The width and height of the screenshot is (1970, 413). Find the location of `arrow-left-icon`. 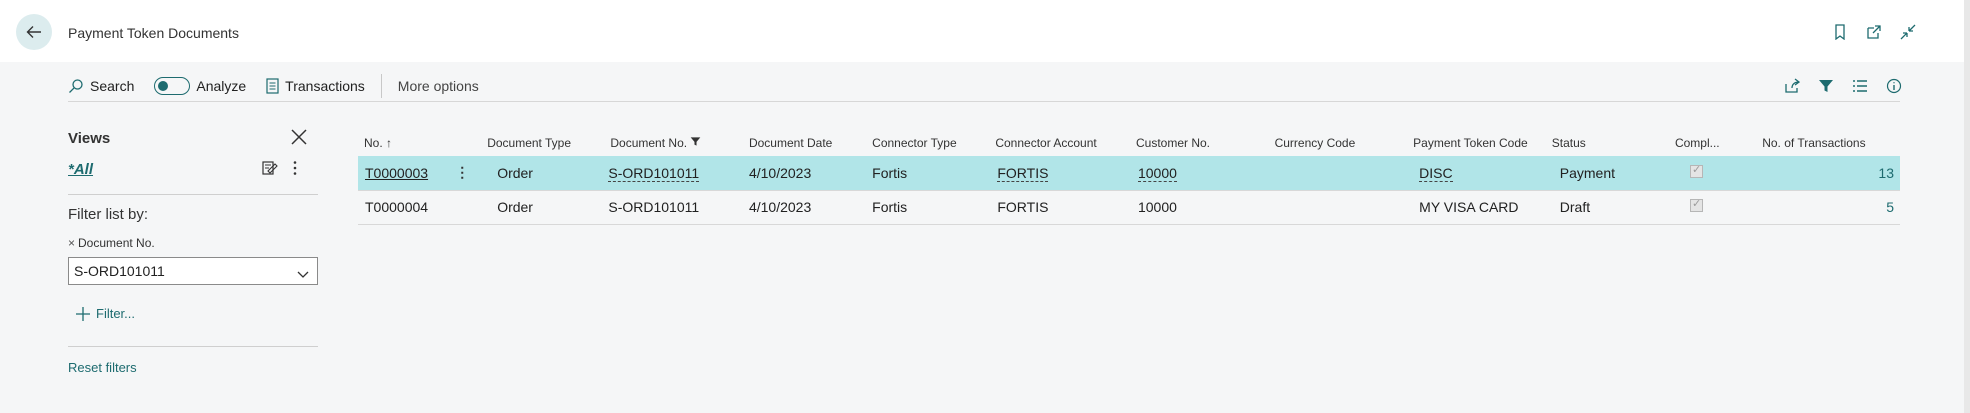

arrow-left-icon is located at coordinates (33, 32).